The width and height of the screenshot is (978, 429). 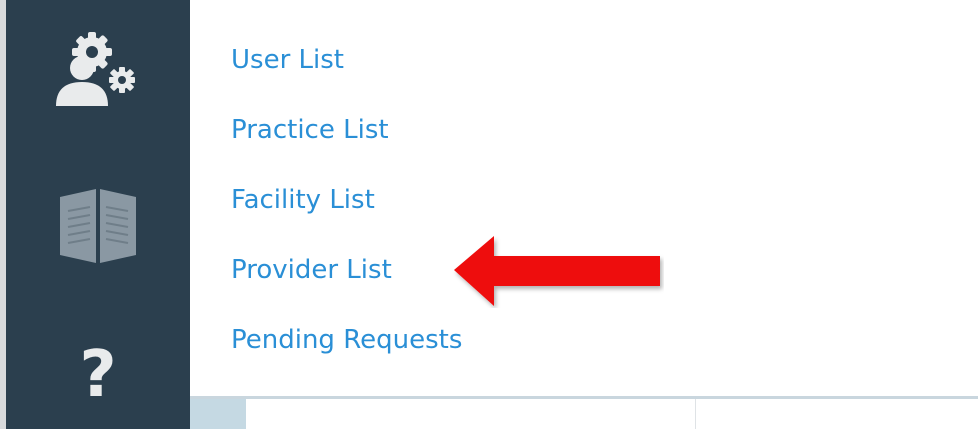 I want to click on menu-item-pending-requests: Pending Requests, so click(x=346, y=340).